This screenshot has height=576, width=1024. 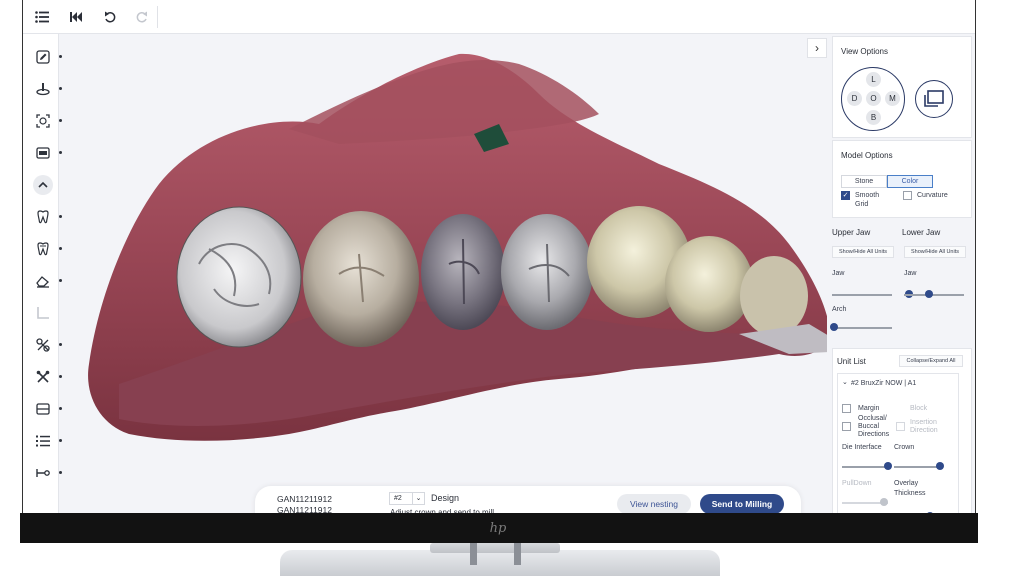 I want to click on thickness-label: Thickness, so click(x=910, y=493).